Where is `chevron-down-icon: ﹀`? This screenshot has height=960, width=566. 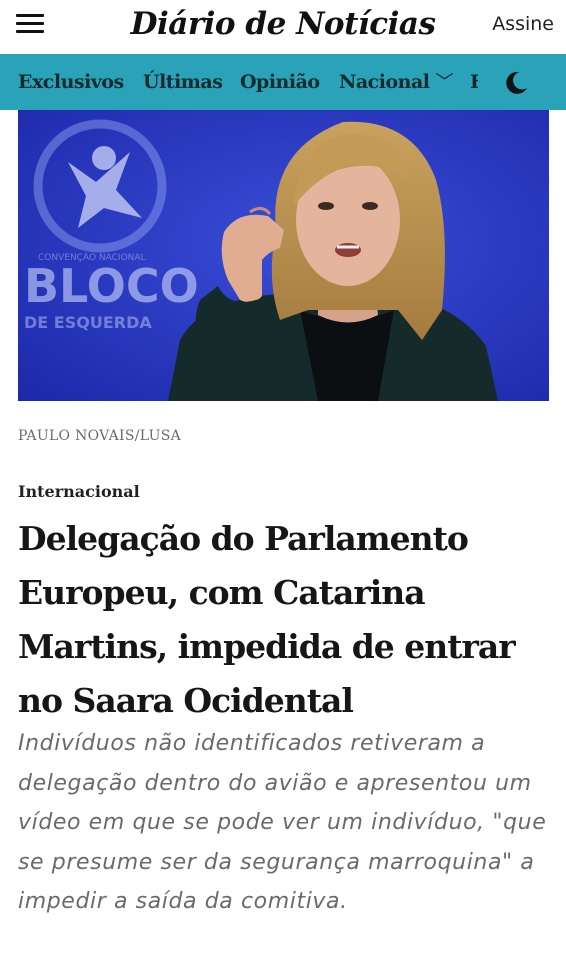 chevron-down-icon: ﹀ is located at coordinates (444, 82).